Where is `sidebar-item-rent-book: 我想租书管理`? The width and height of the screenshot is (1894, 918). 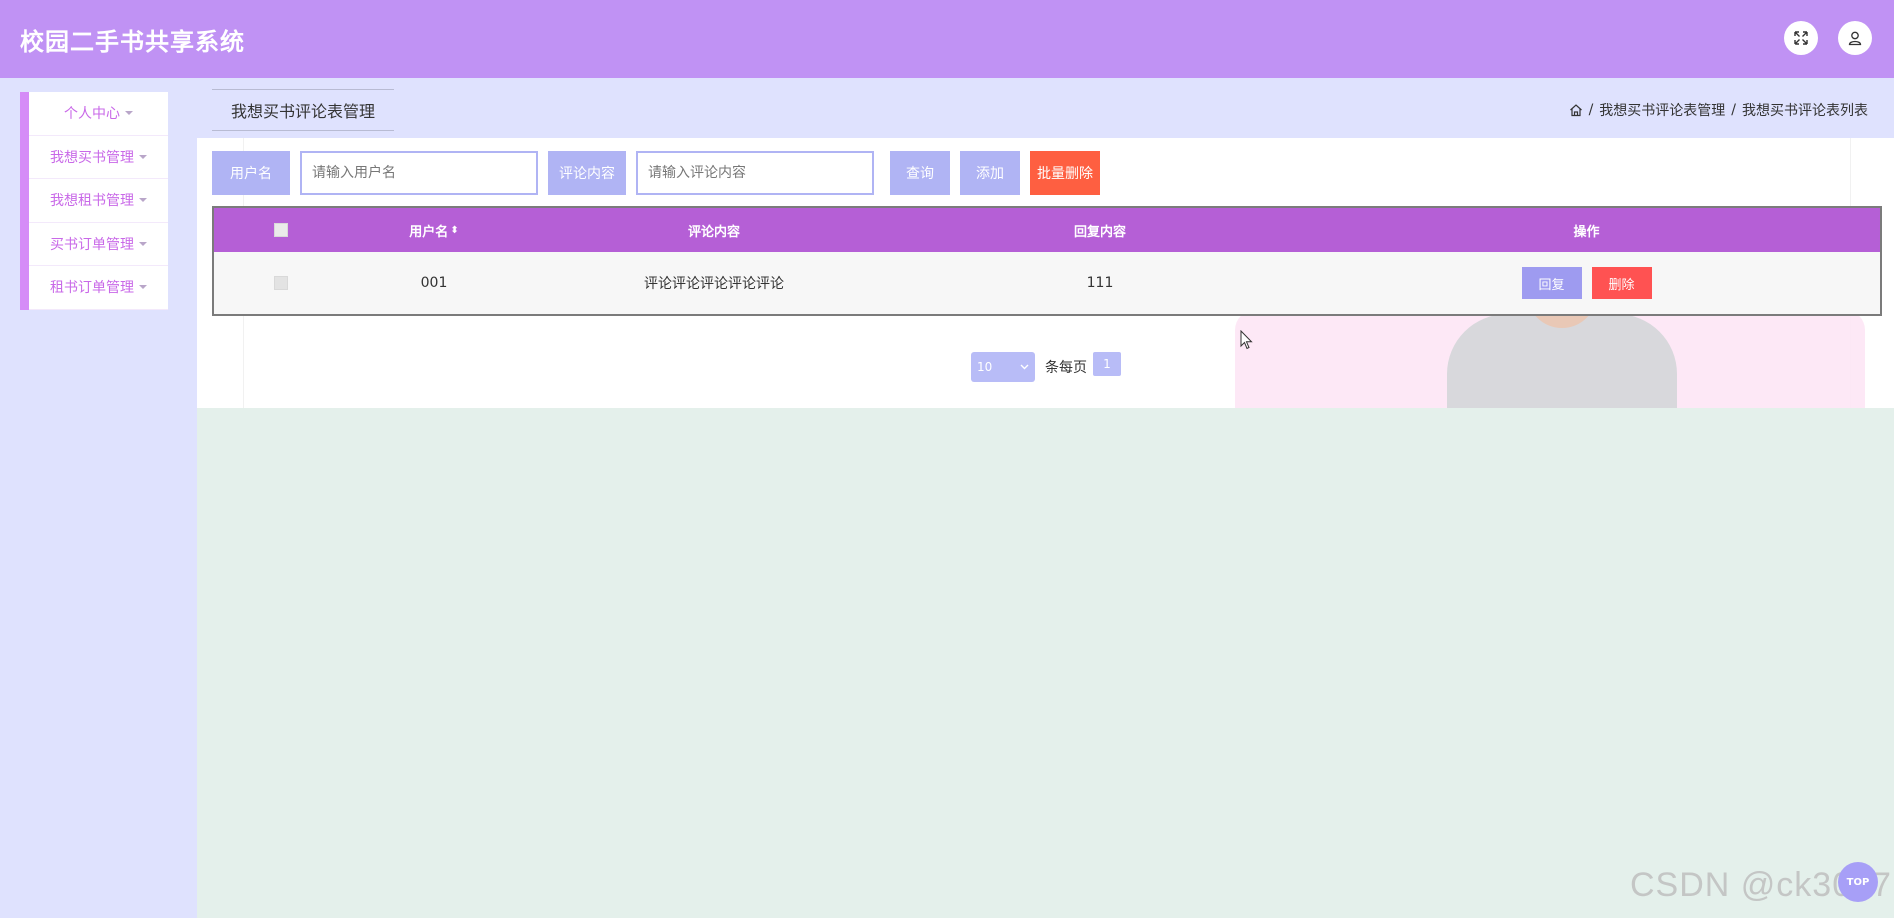 sidebar-item-rent-book: 我想租书管理 is located at coordinates (98, 201).